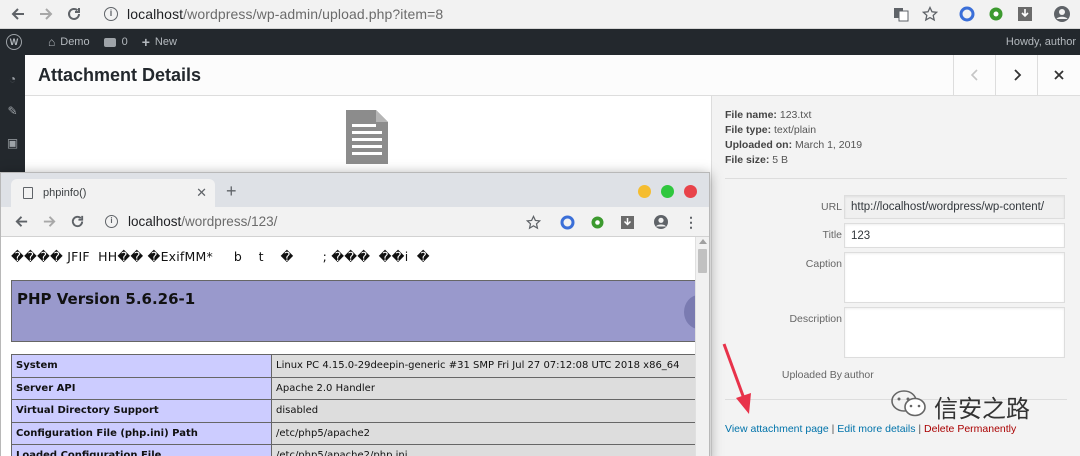 The width and height of the screenshot is (1080, 456). What do you see at coordinates (141, 433) in the screenshot?
I see `phpinfo-key: Configuration File (php.ini) Path` at bounding box center [141, 433].